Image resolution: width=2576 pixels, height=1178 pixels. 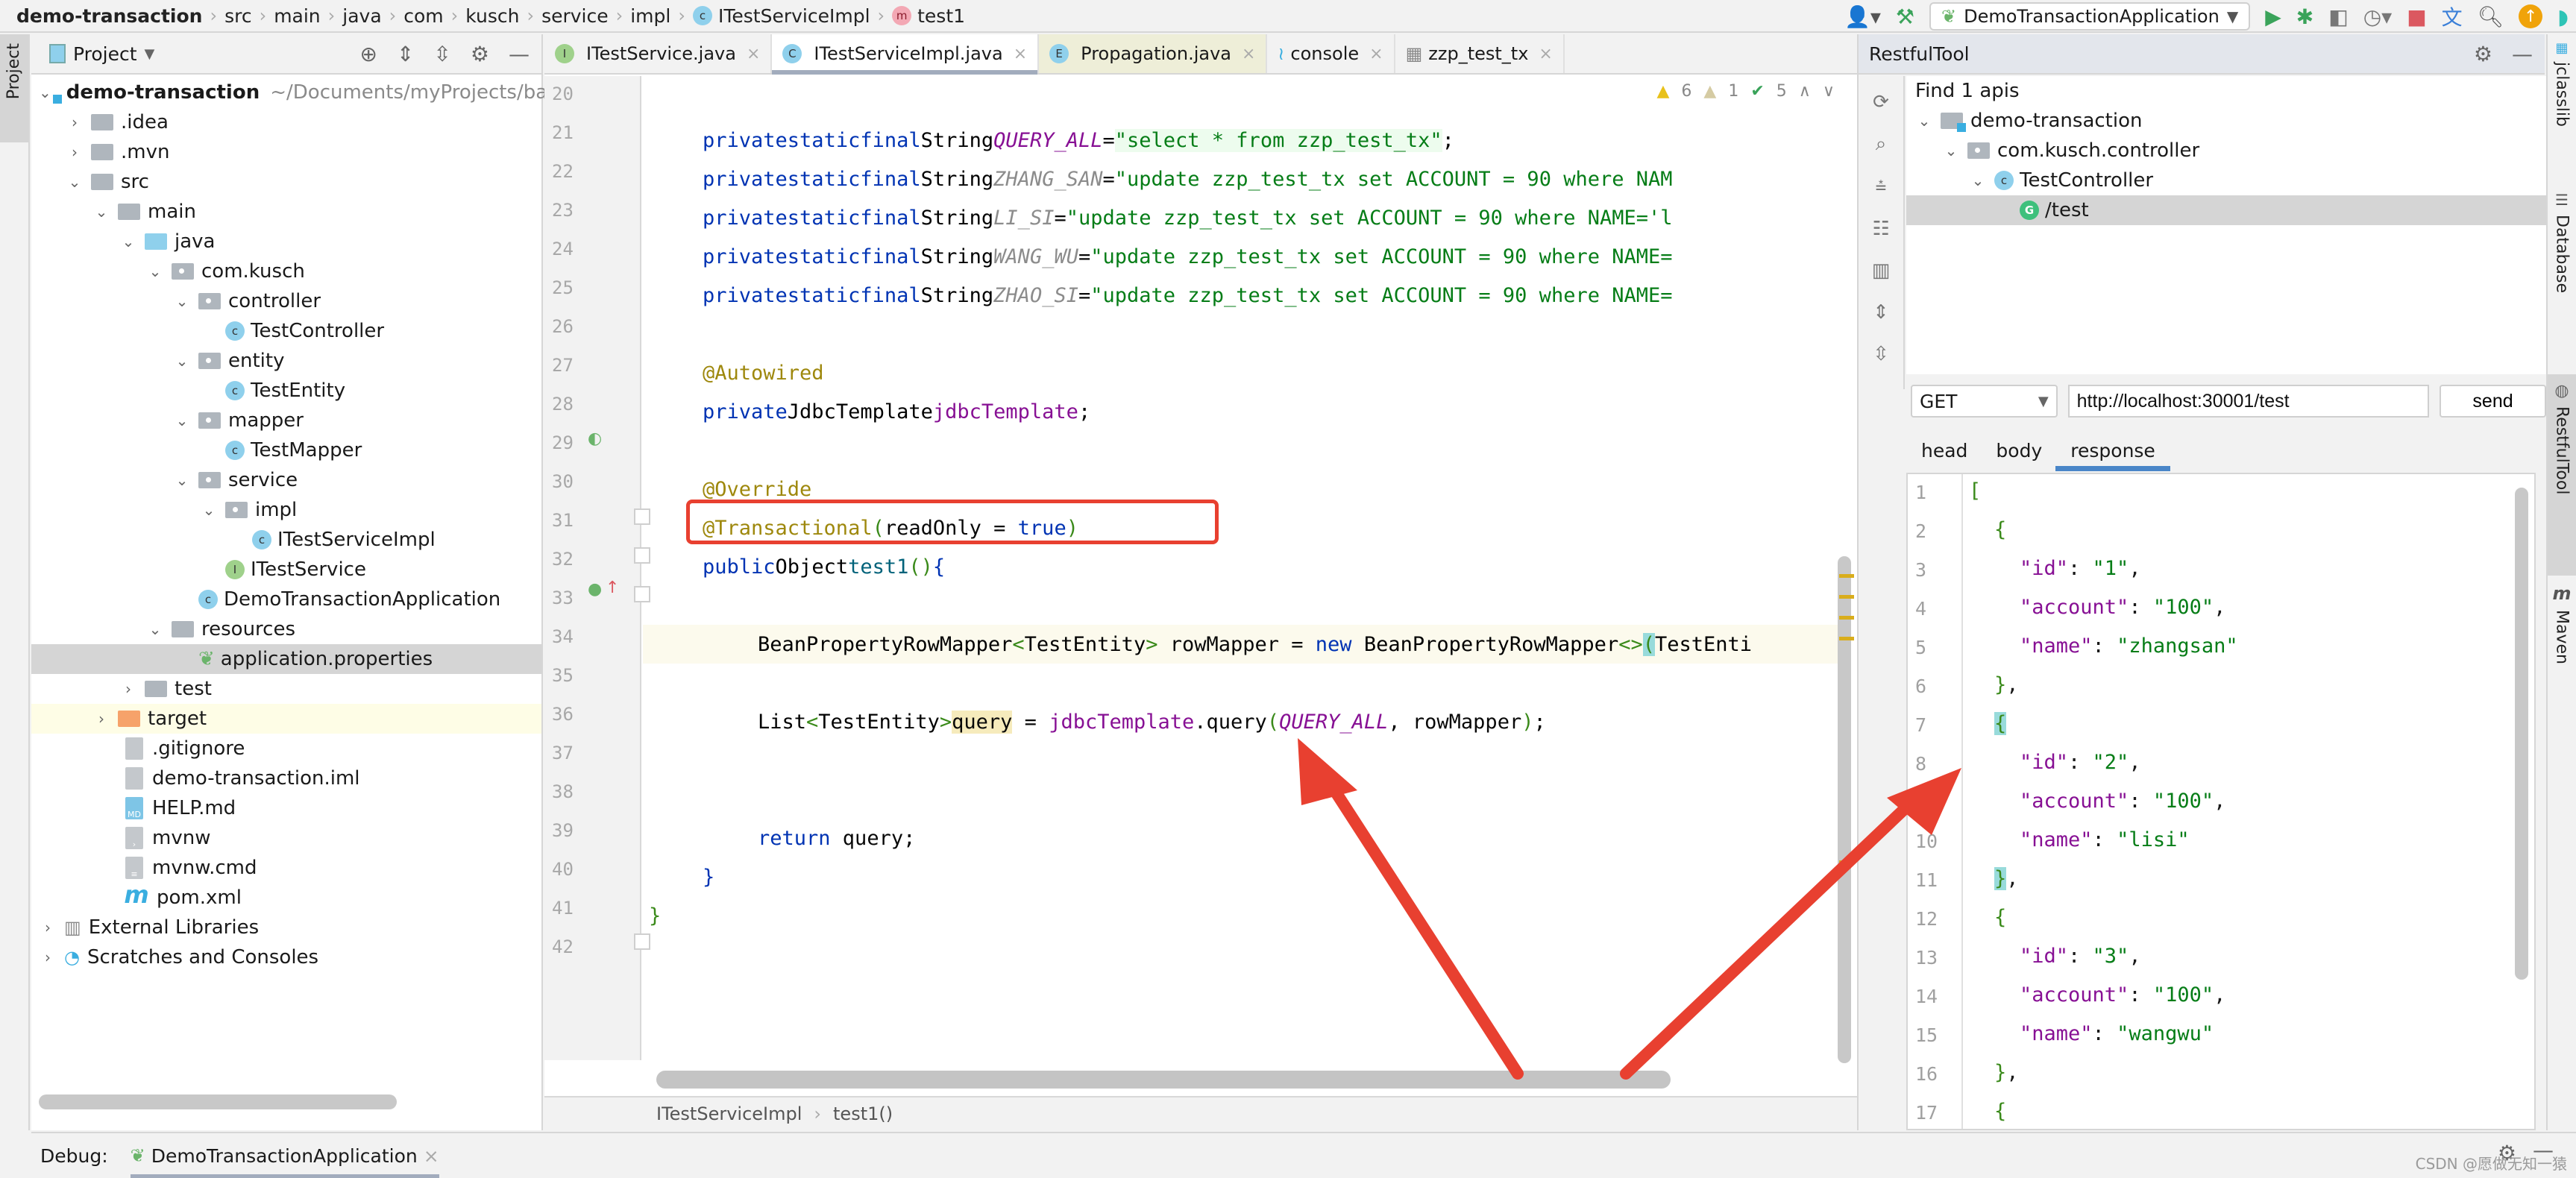 I want to click on profile-icon: ◷▾, so click(x=2378, y=16).